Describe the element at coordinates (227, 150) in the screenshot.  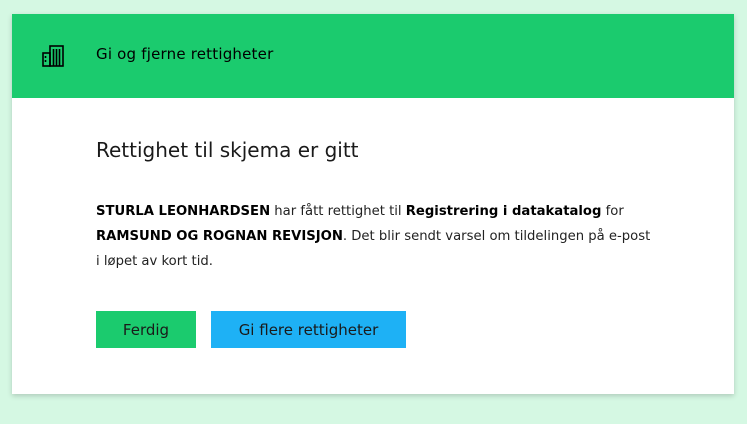
I see `confirmation-title: Rettighet til skjema er gitt` at that location.